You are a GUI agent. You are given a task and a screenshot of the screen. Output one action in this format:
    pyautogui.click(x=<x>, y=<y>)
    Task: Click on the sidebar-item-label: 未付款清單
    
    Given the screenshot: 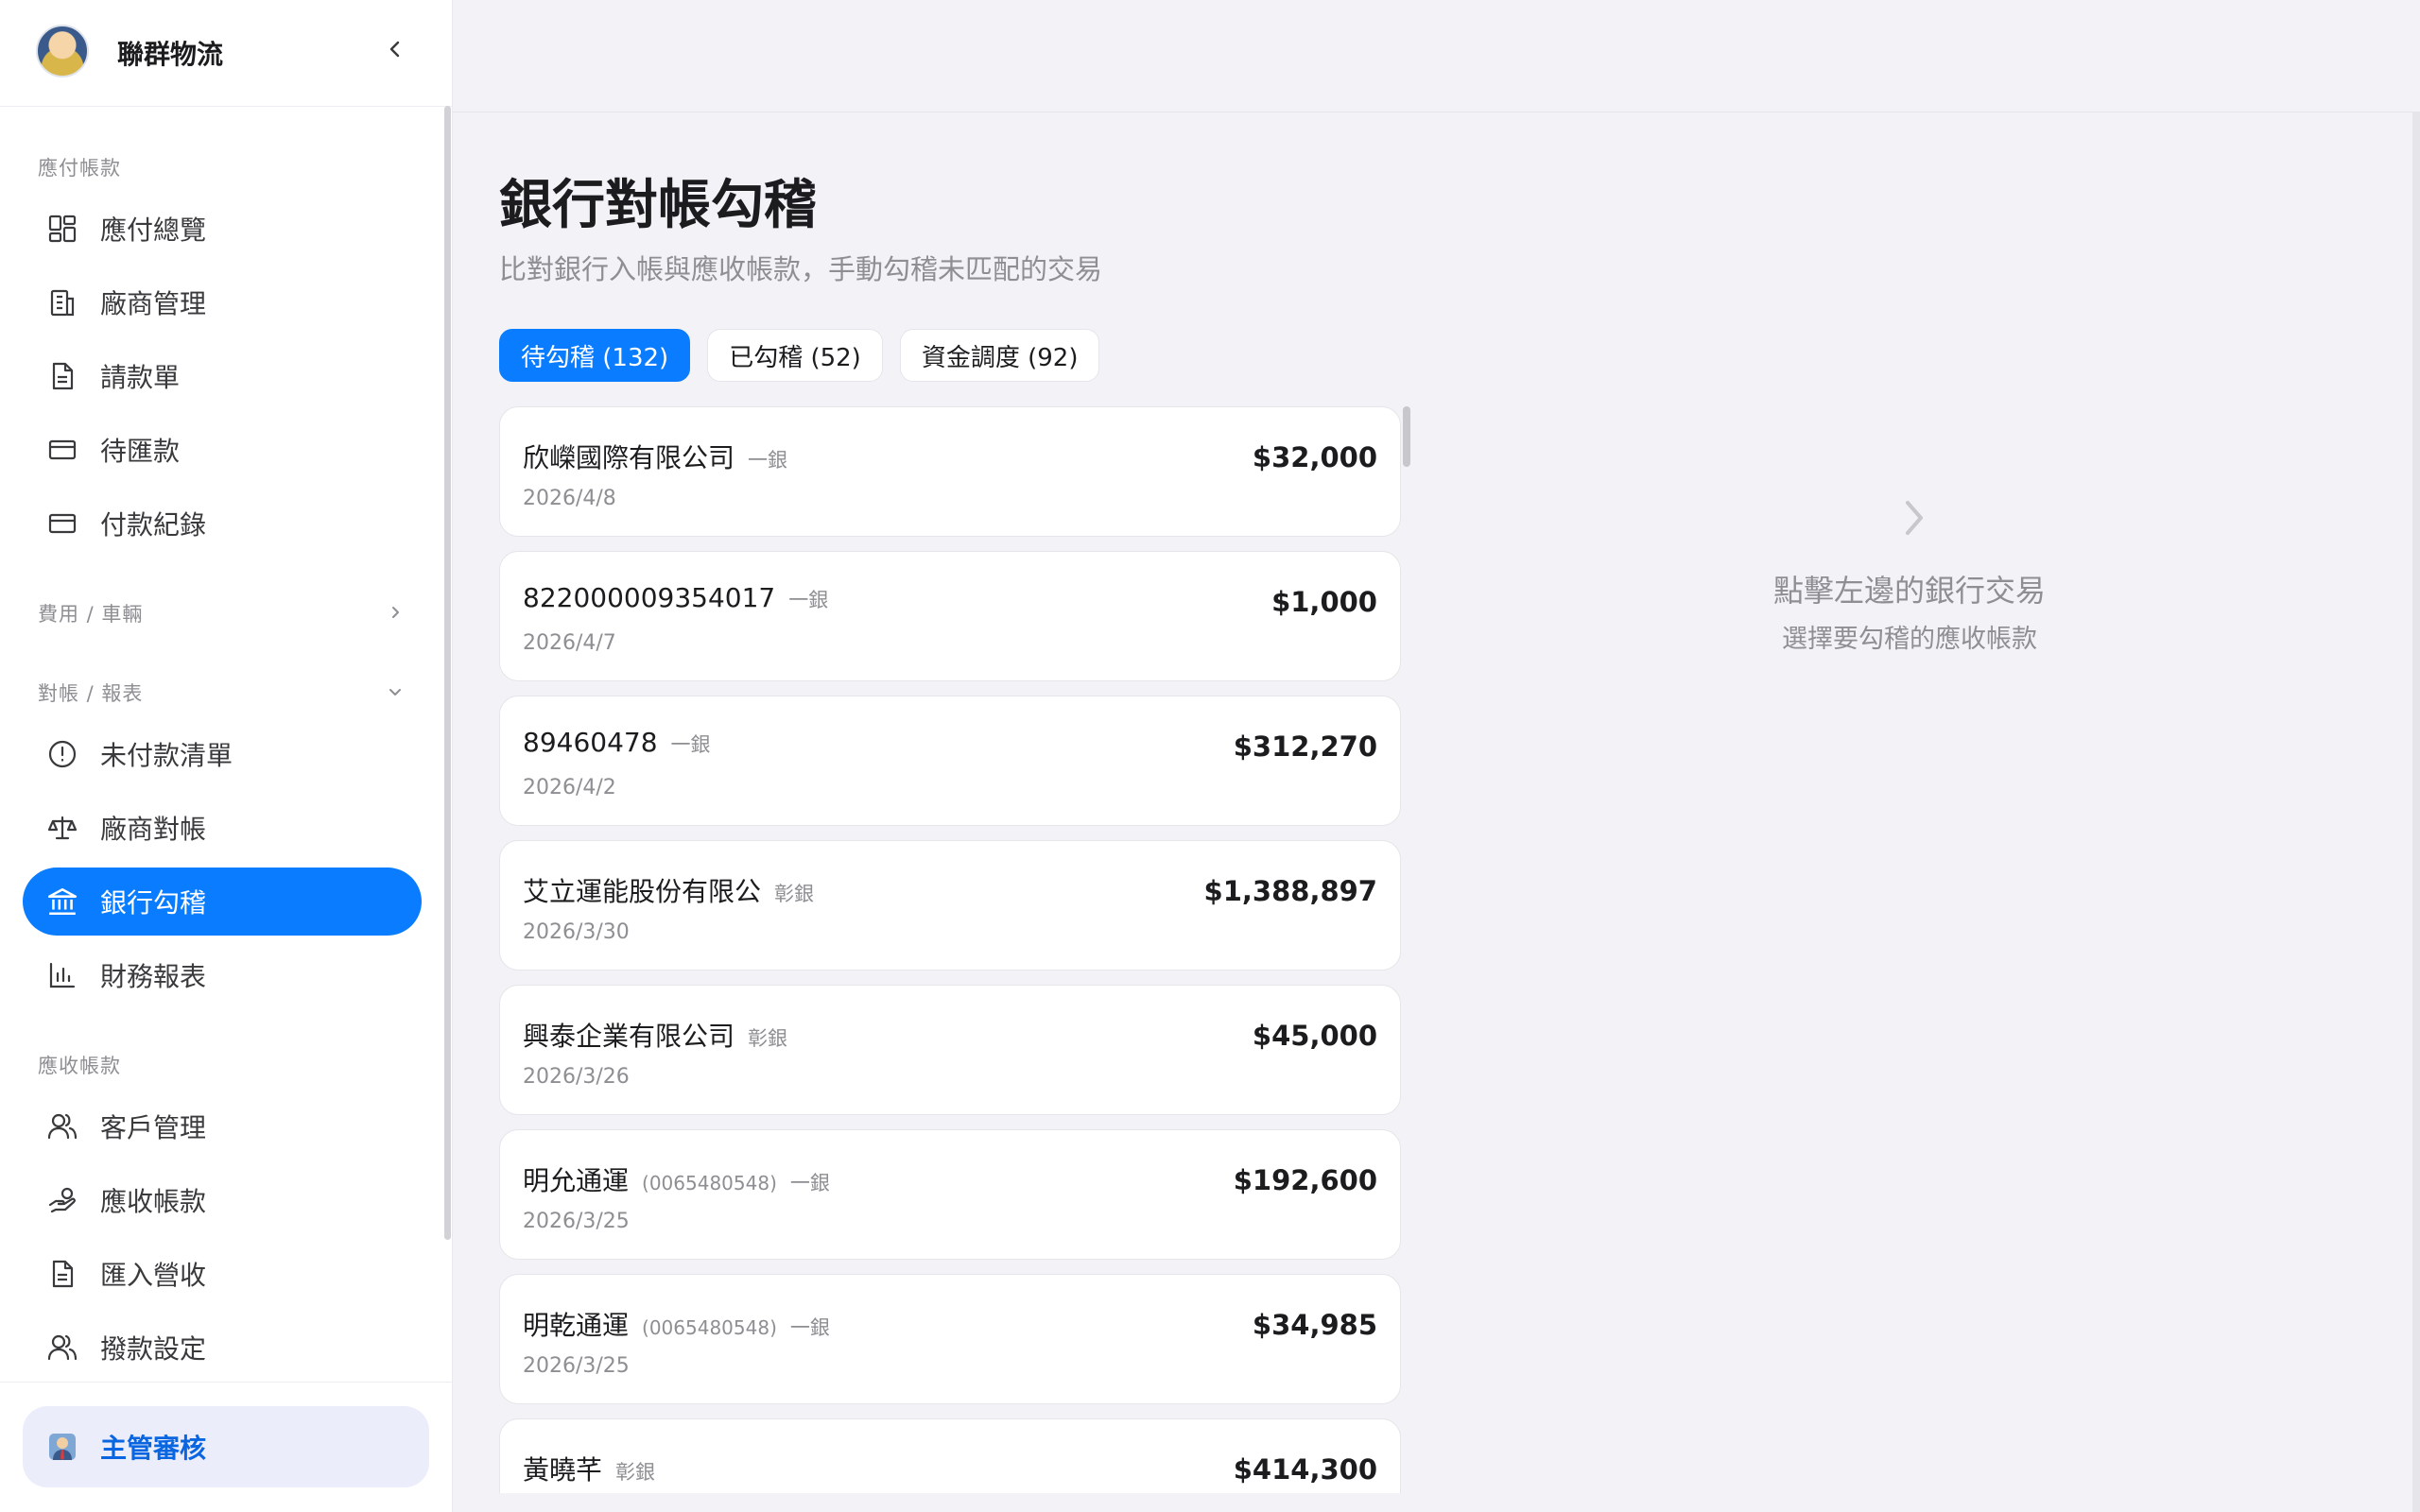 What is the action you would take?
    pyautogui.click(x=166, y=755)
    